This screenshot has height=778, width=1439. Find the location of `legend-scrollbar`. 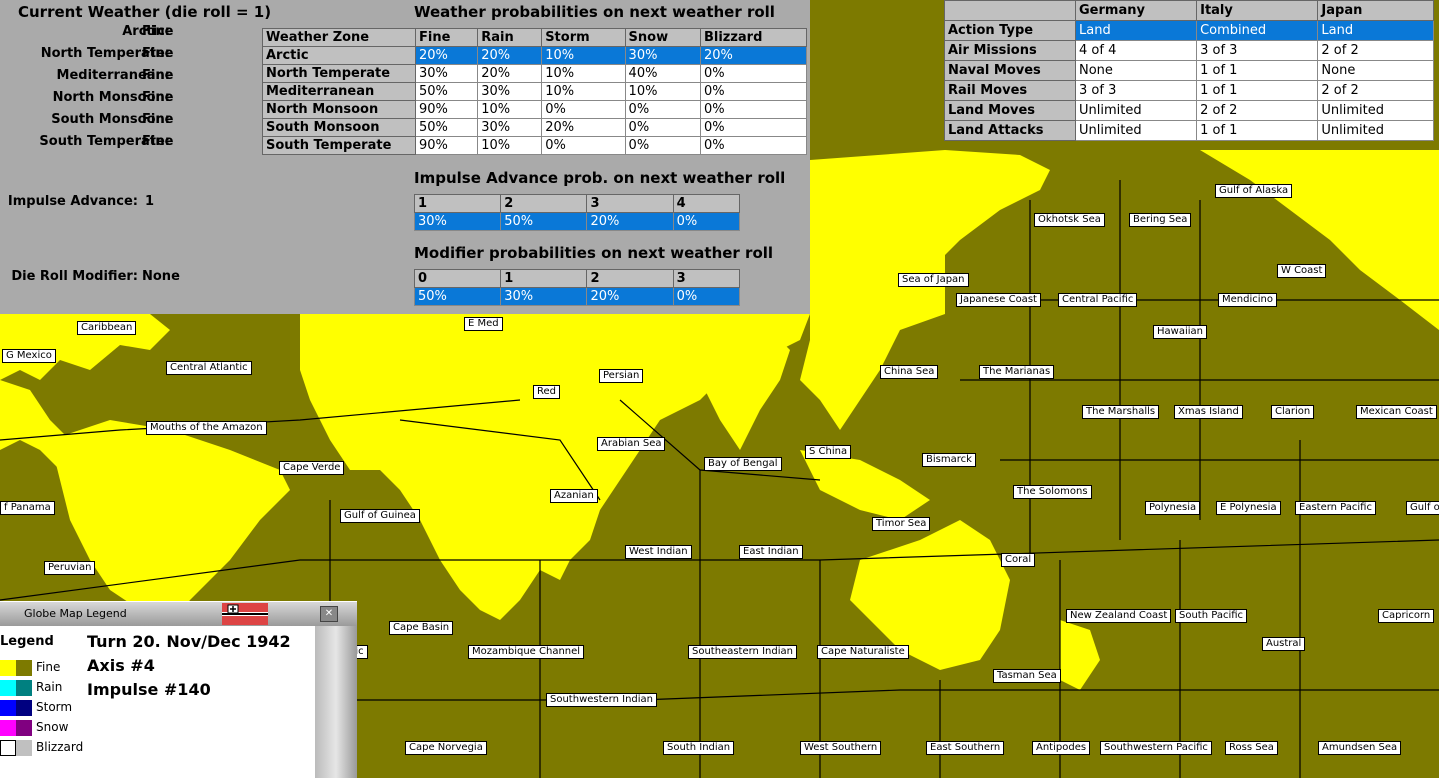

legend-scrollbar is located at coordinates (336, 702).